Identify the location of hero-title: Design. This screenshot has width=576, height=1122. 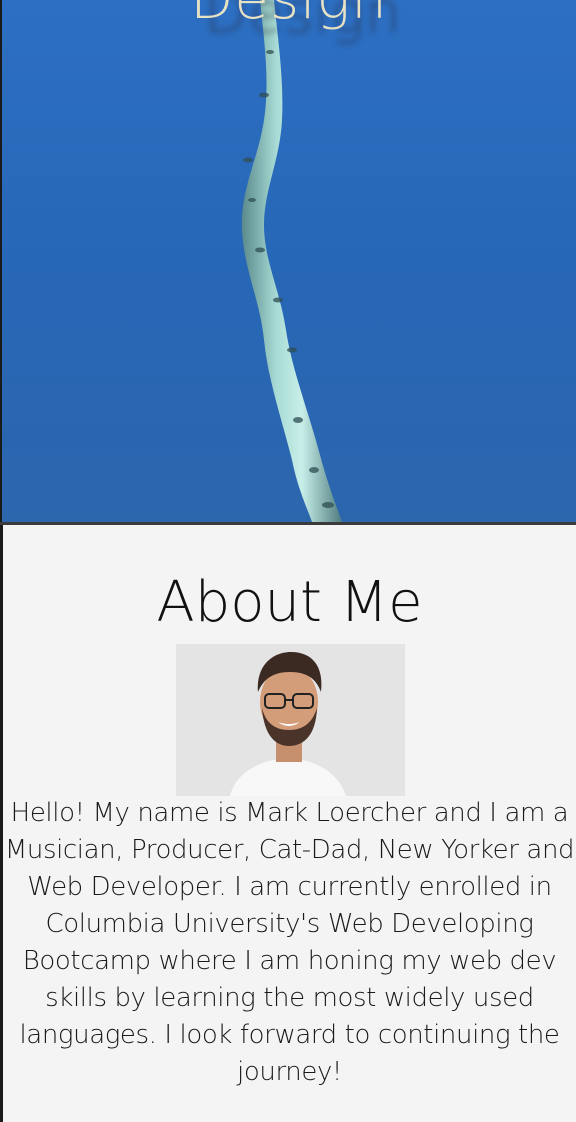
(289, 14).